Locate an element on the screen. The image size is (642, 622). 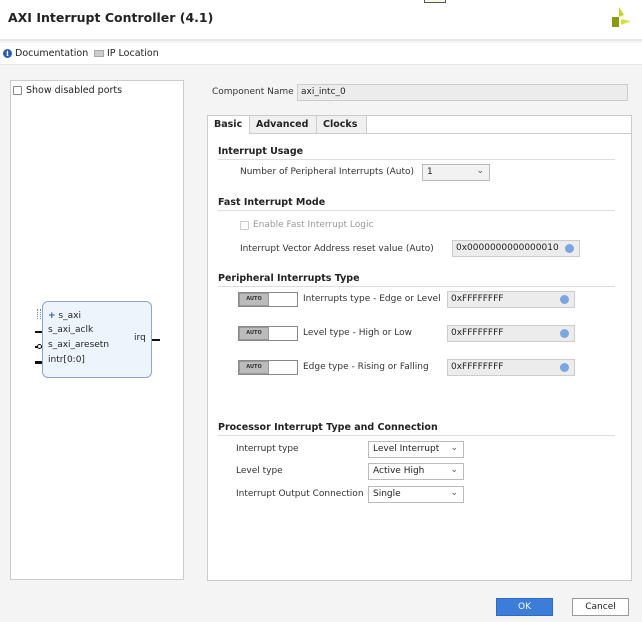
num-interrupts-select: 1 ⌄ is located at coordinates (456, 172).